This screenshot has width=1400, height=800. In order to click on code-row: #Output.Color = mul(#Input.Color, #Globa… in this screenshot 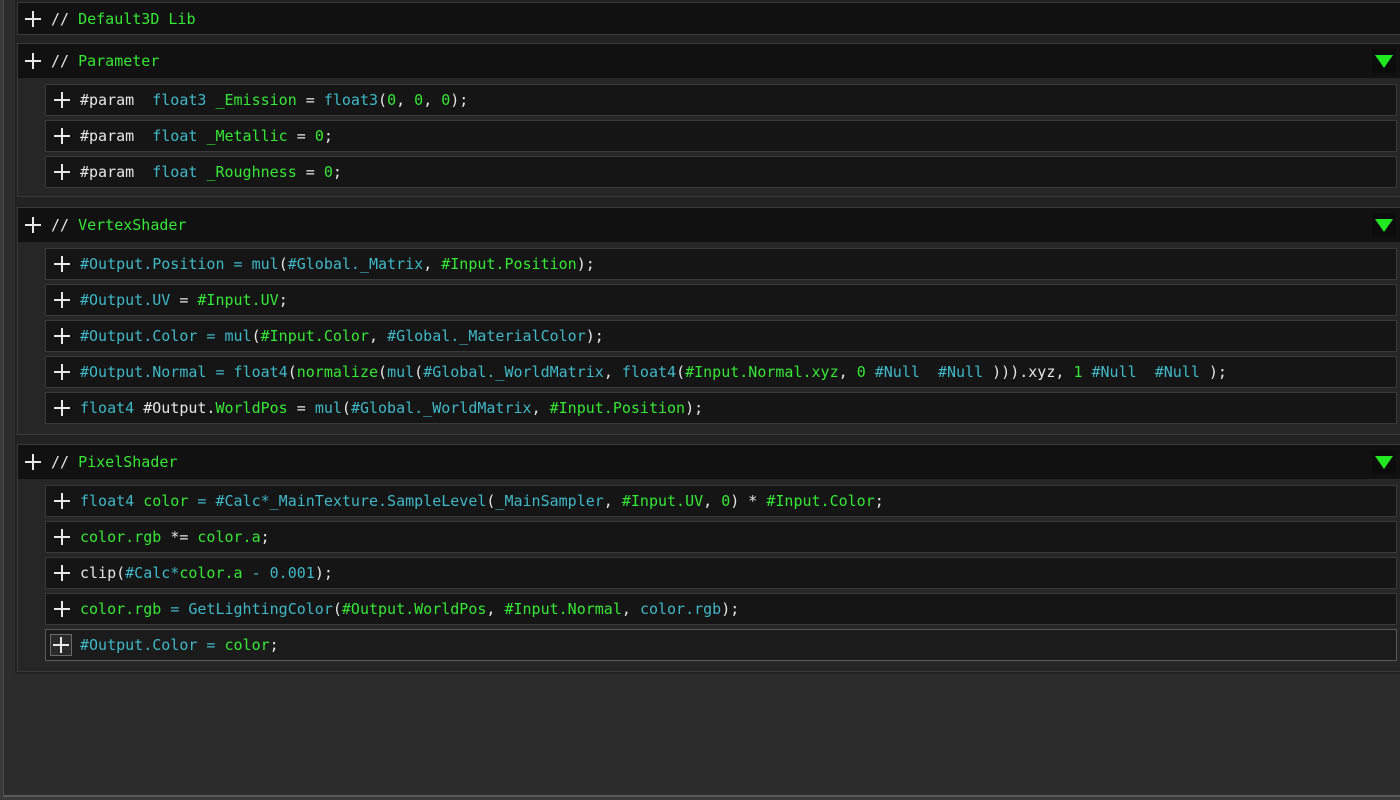, I will do `click(721, 336)`.